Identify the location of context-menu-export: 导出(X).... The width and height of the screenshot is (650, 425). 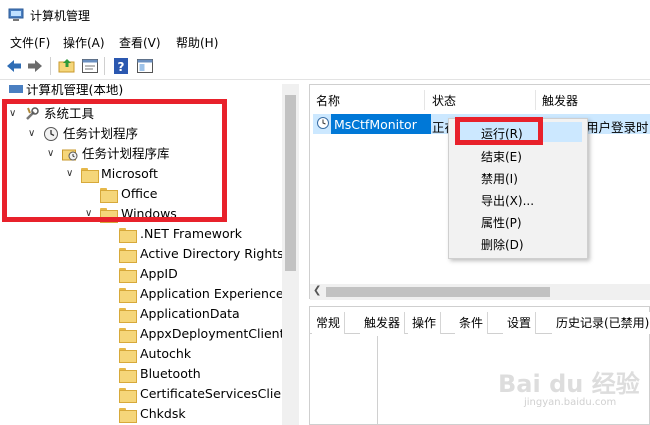
(507, 200).